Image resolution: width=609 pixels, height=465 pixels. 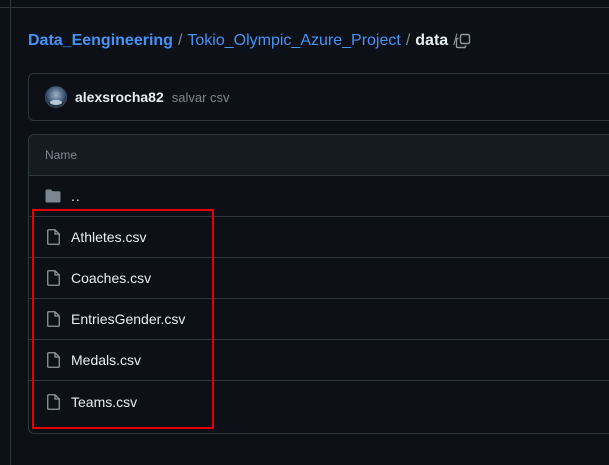 I want to click on parent-directory-row: .., so click(x=319, y=196).